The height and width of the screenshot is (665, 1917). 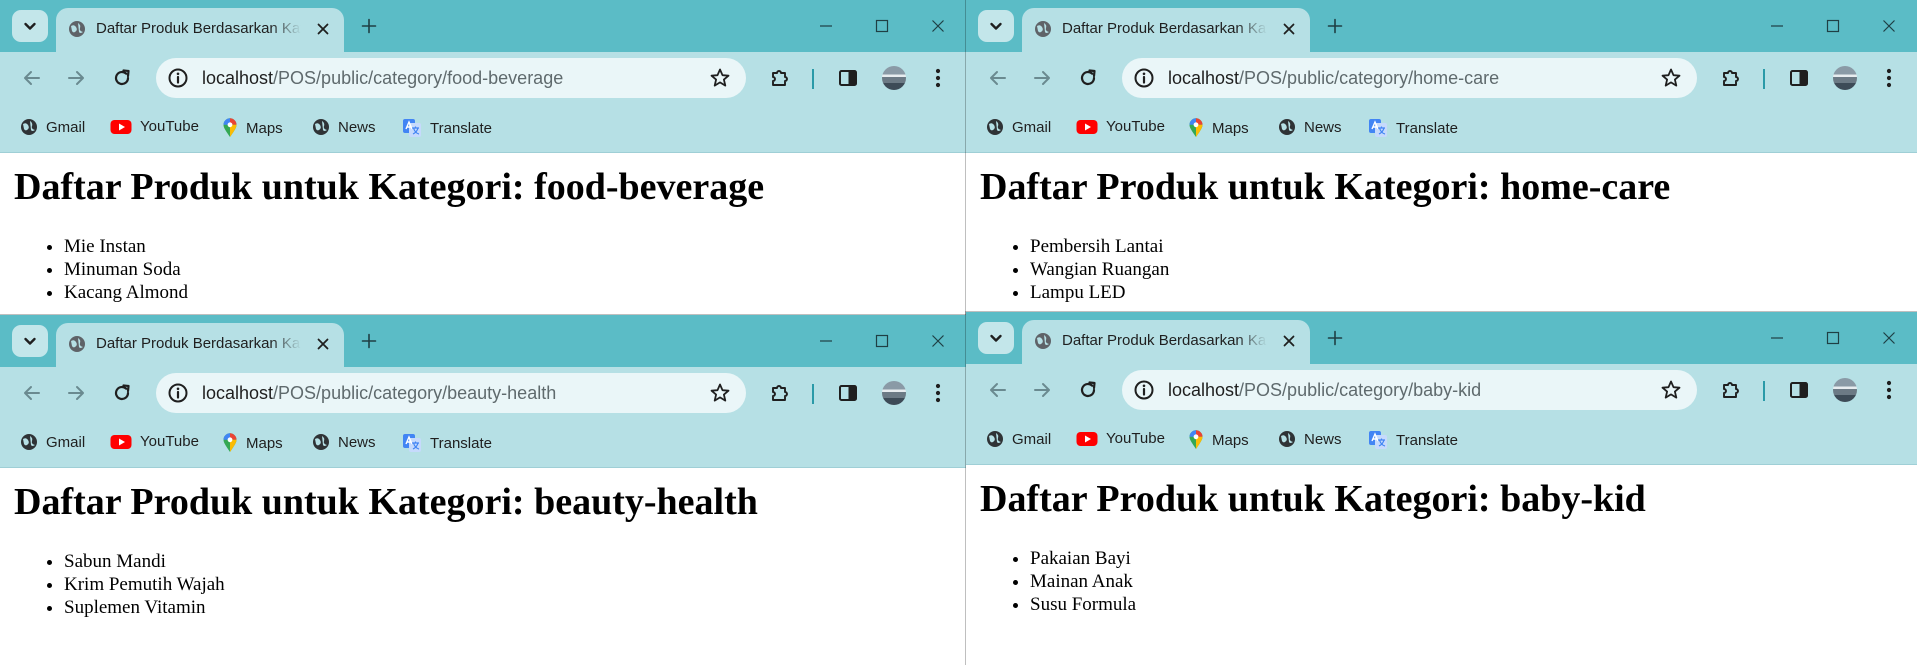 I want to click on address-bar: localhost/POS/public/category/home-care, so click(x=1409, y=78).